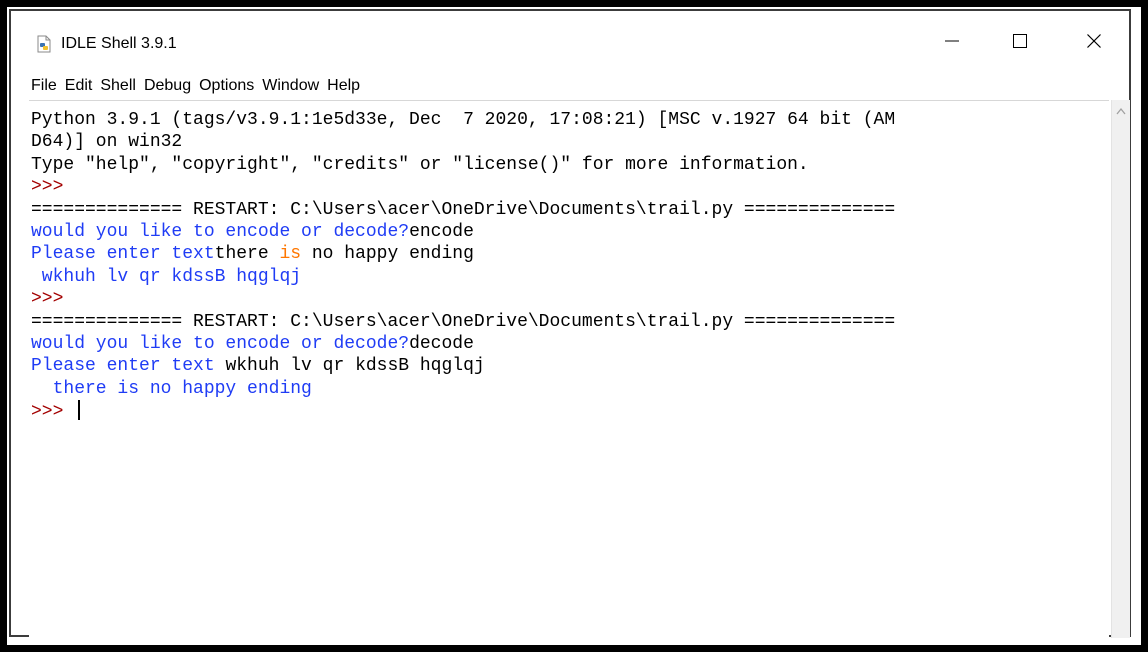 Image resolution: width=1148 pixels, height=652 pixels. I want to click on title-bar: IDLE Shell 3.9.1, so click(570, 41).